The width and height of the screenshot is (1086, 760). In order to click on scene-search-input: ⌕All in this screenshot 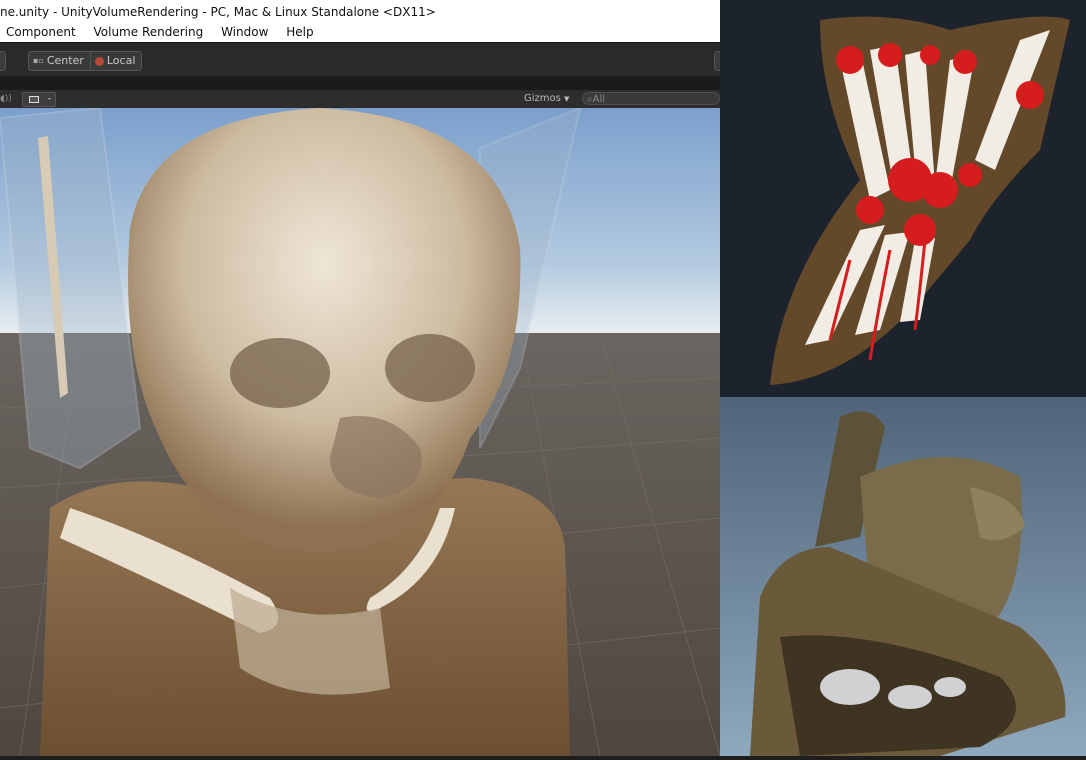, I will do `click(651, 98)`.